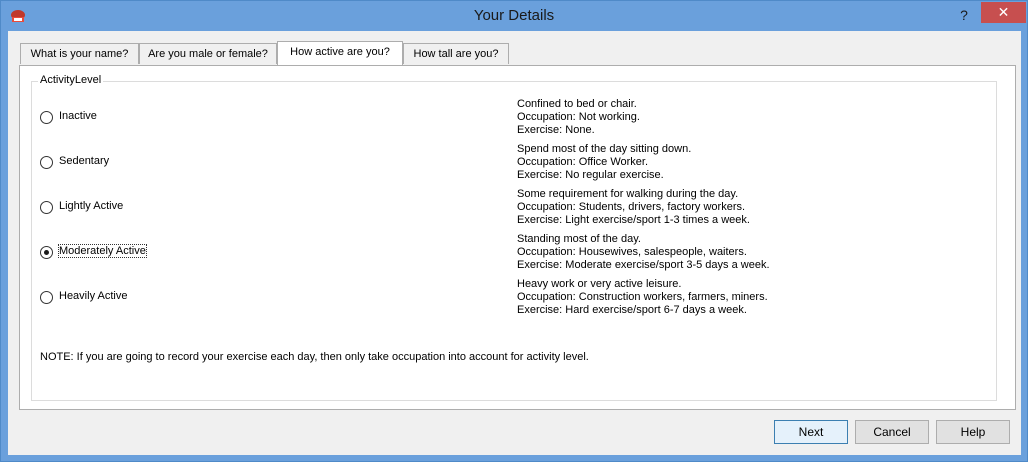 The height and width of the screenshot is (462, 1028). What do you see at coordinates (46, 207) in the screenshot?
I see `radio-lightly-active` at bounding box center [46, 207].